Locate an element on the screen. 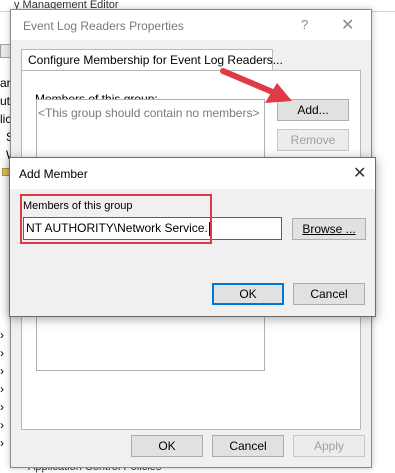  annotation-highlight-box is located at coordinates (116, 219).